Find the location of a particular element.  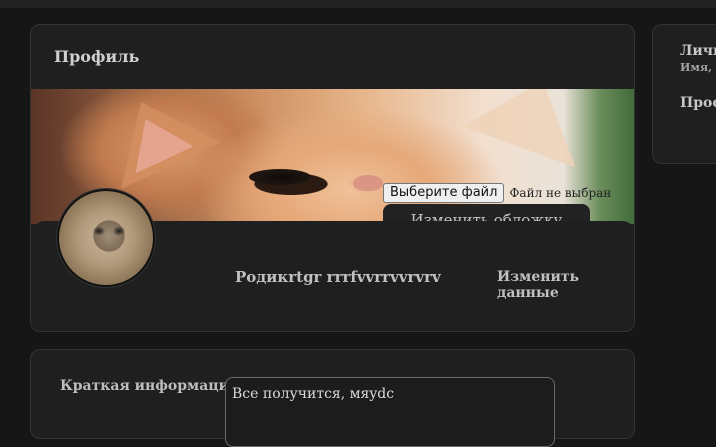

cover-kitten-eye is located at coordinates (280, 177).